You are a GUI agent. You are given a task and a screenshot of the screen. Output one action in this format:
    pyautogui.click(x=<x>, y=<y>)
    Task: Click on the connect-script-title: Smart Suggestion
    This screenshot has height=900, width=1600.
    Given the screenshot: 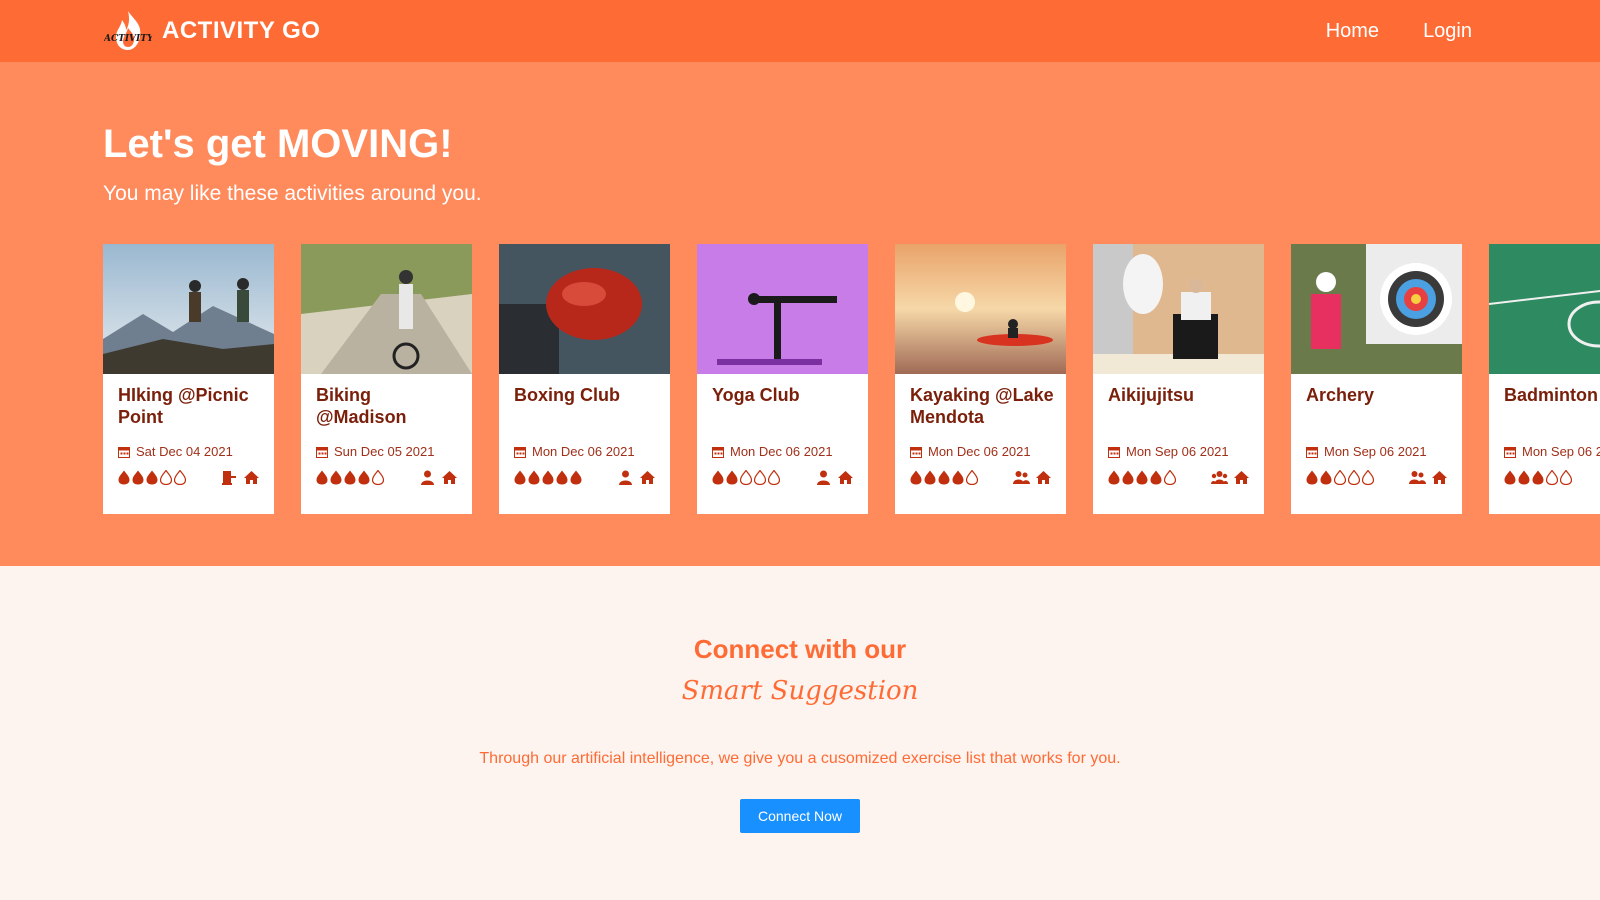 What is the action you would take?
    pyautogui.click(x=800, y=691)
    